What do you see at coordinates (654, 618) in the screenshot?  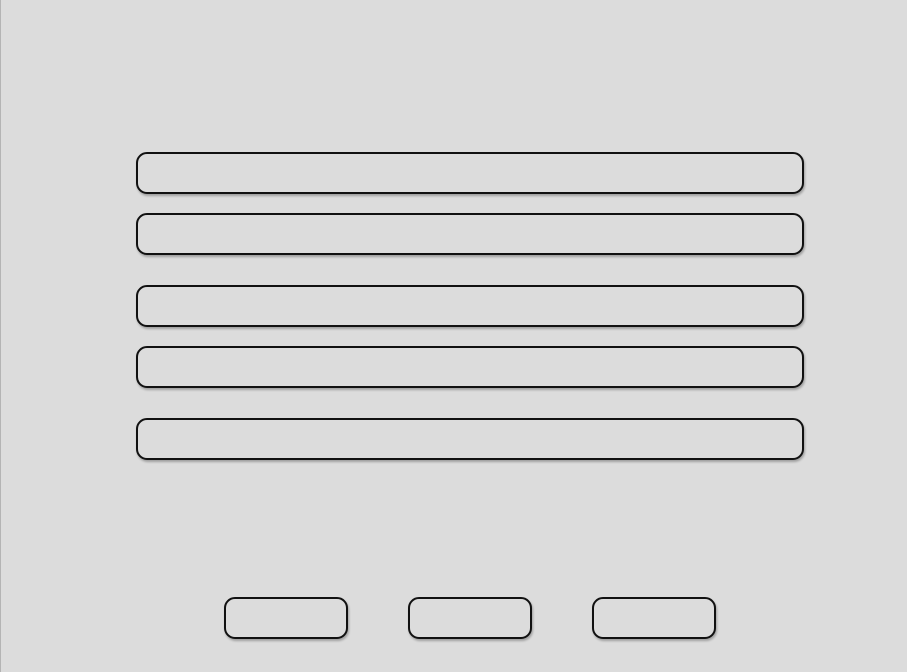 I see `action-button-right` at bounding box center [654, 618].